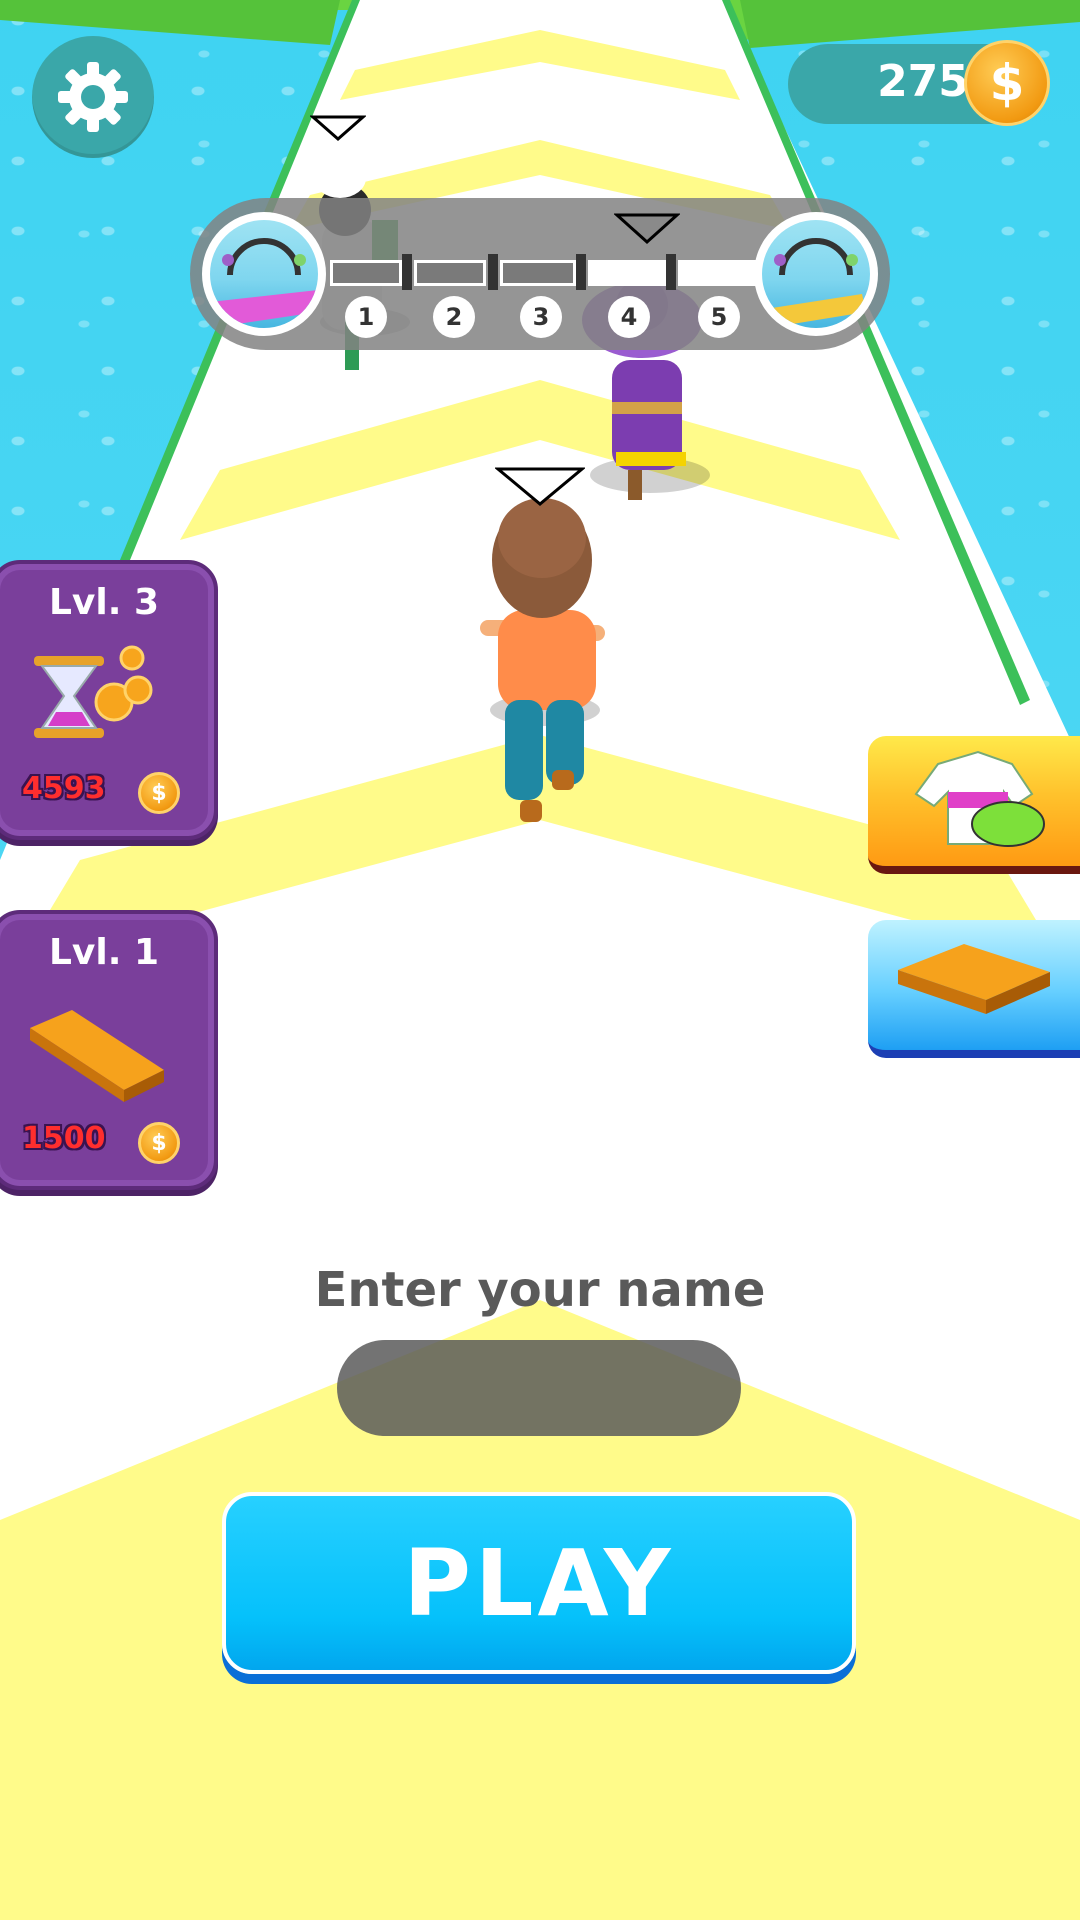 Image resolution: width=1080 pixels, height=1920 pixels. I want to click on hourglass-coins-icon, so click(93, 691).